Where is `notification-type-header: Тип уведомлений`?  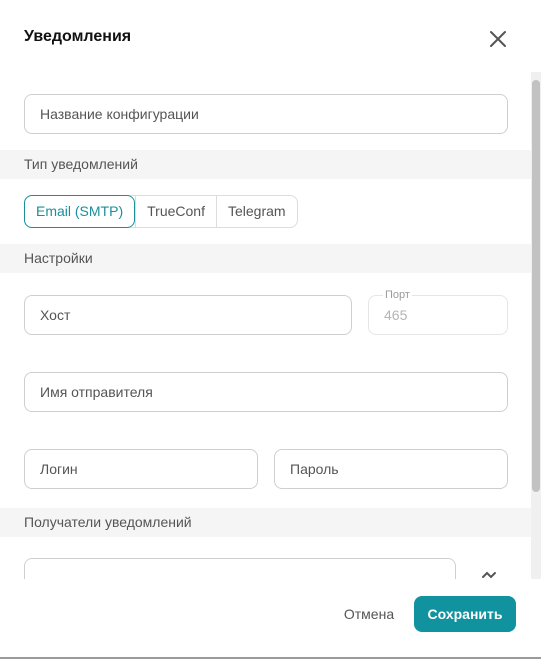 notification-type-header: Тип уведомлений is located at coordinates (265, 164).